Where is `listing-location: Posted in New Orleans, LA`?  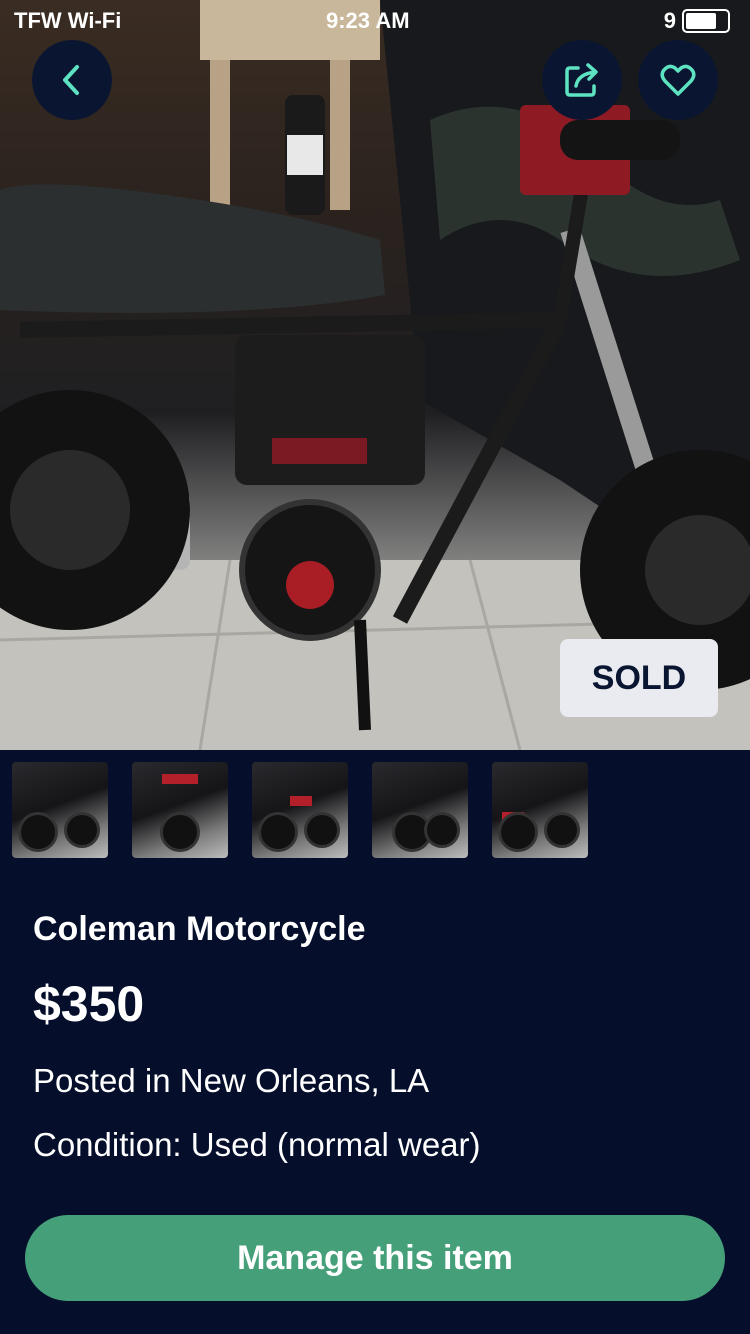 listing-location: Posted in New Orleans, LA is located at coordinates (231, 1080).